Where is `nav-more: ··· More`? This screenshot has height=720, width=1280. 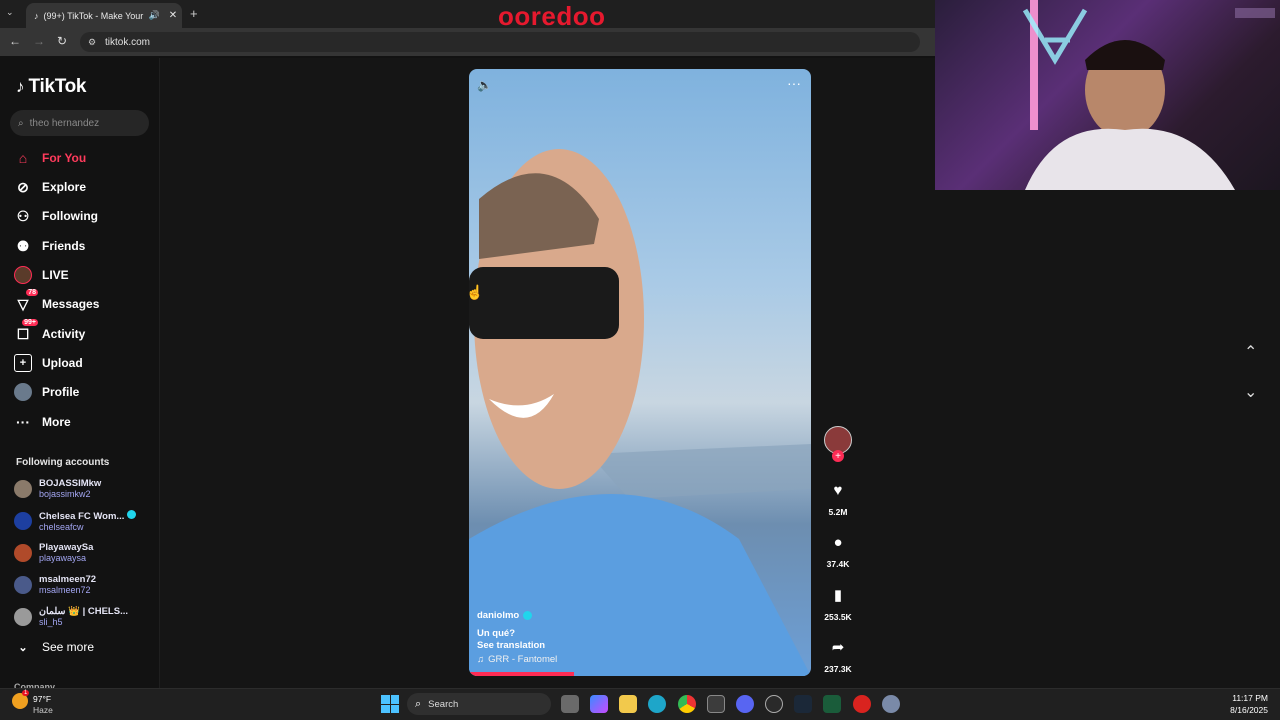 nav-more: ··· More is located at coordinates (42, 422).